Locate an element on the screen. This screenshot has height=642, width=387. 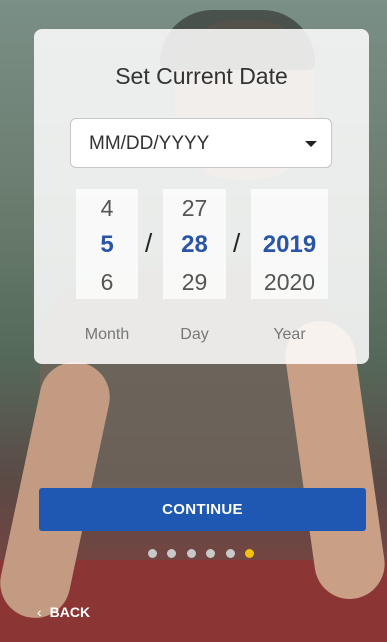
day-option: 27 is located at coordinates (194, 208).